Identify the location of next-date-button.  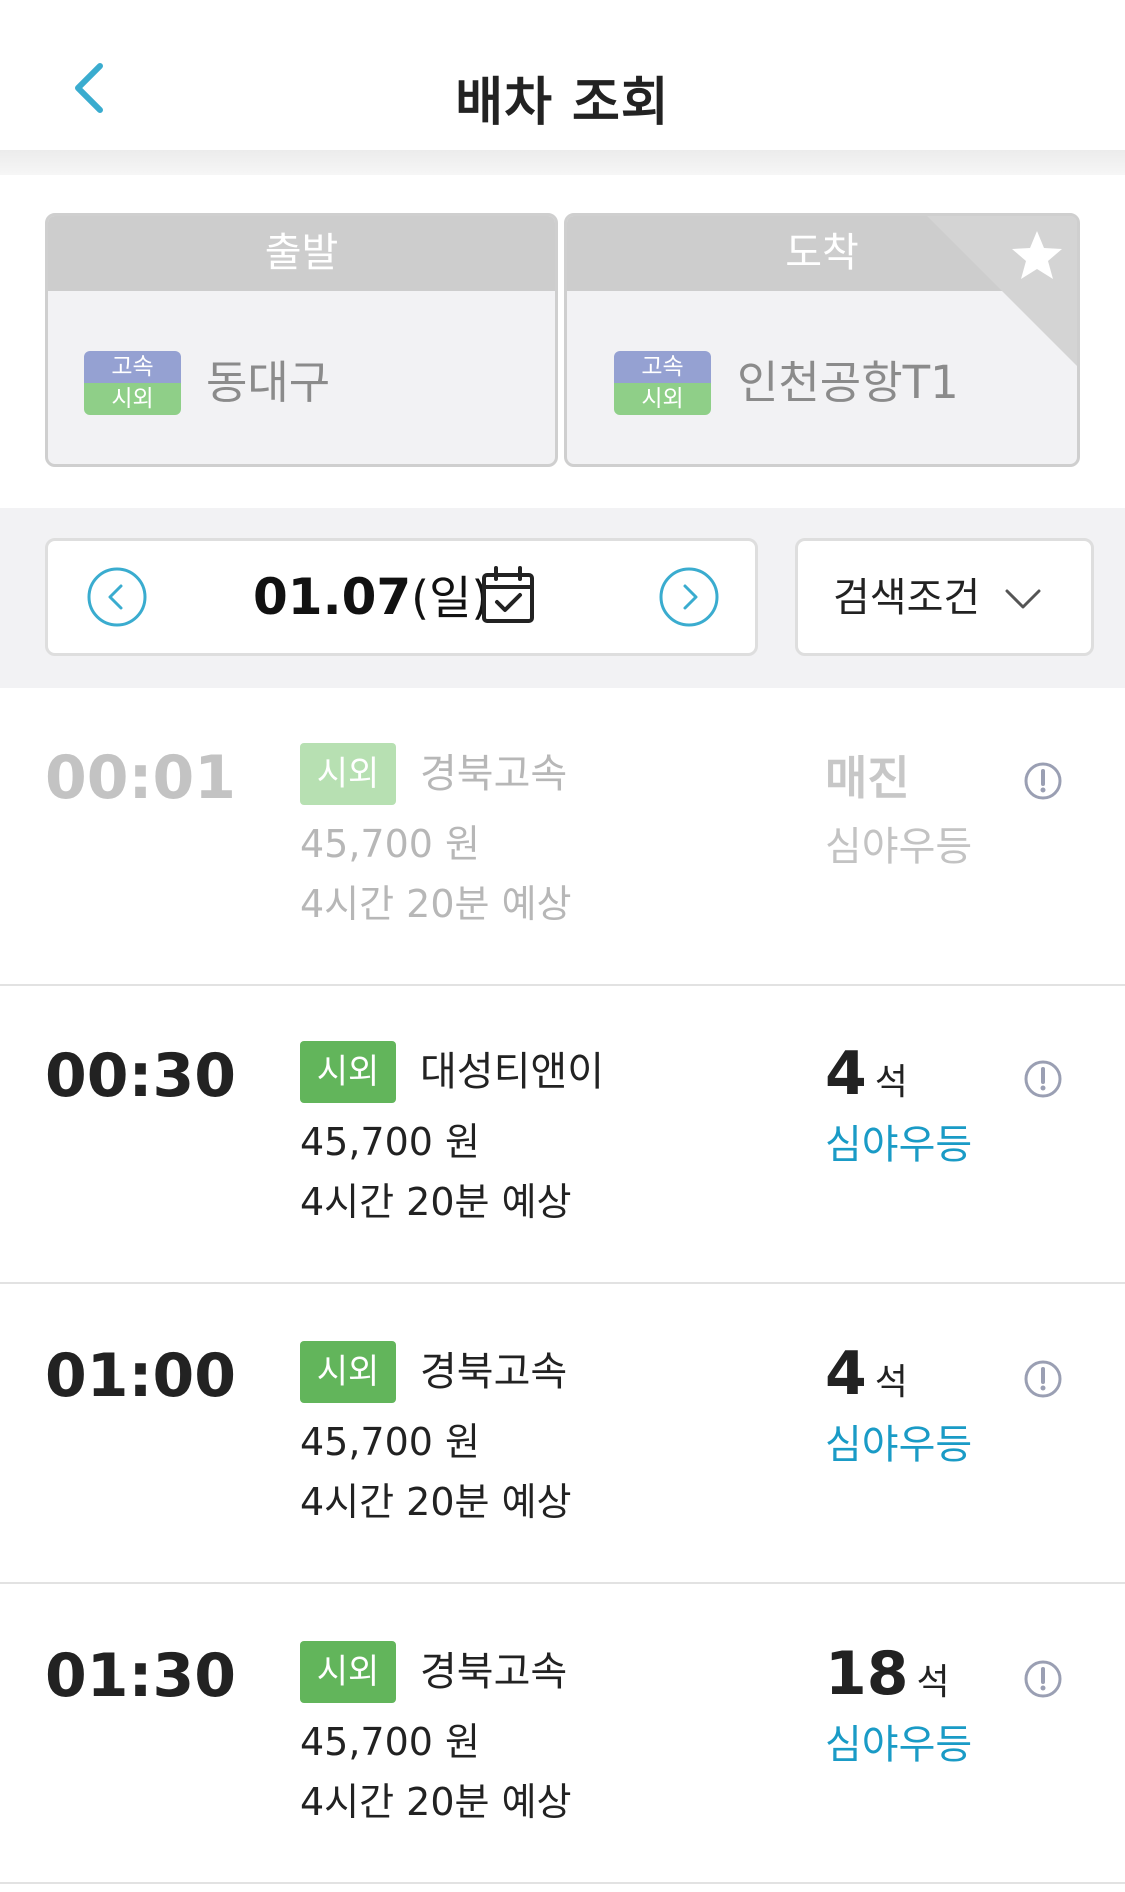
(689, 597).